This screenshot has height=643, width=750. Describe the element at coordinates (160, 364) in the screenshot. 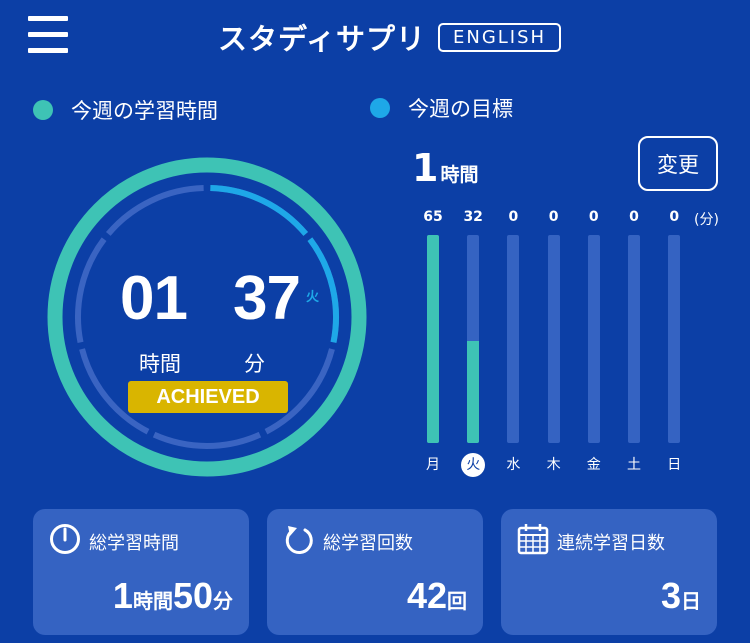

I see `hours-label: 時間` at that location.